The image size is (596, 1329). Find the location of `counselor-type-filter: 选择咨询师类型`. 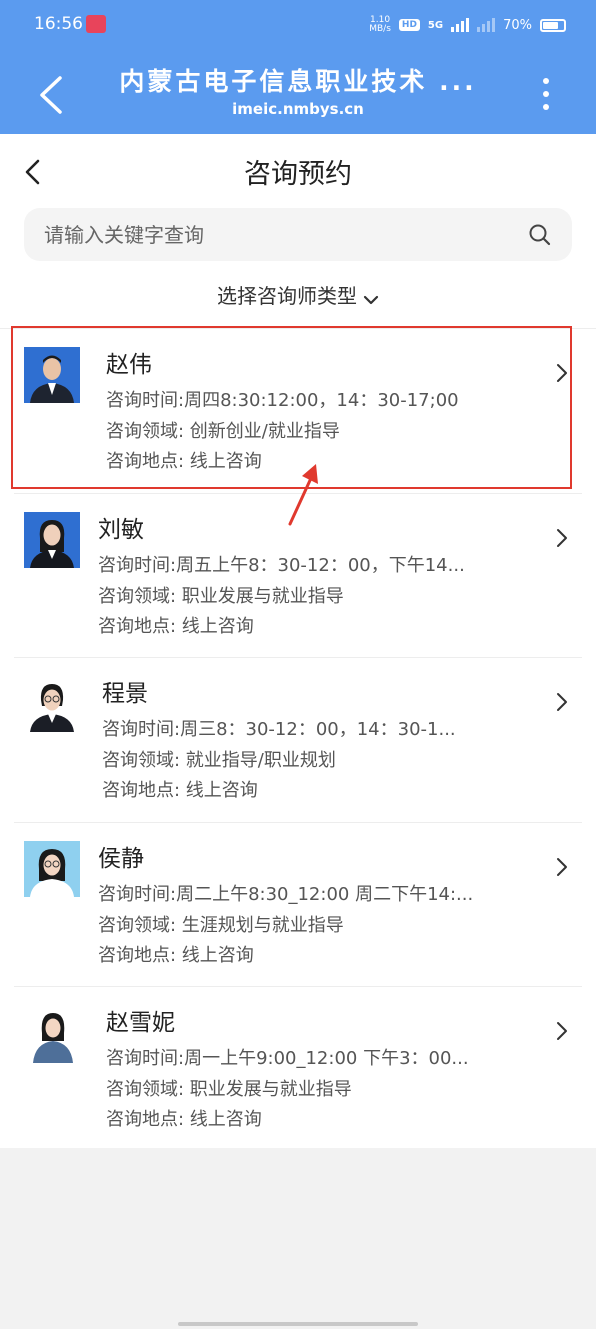

counselor-type-filter: 选择咨询师类型 is located at coordinates (298, 295).